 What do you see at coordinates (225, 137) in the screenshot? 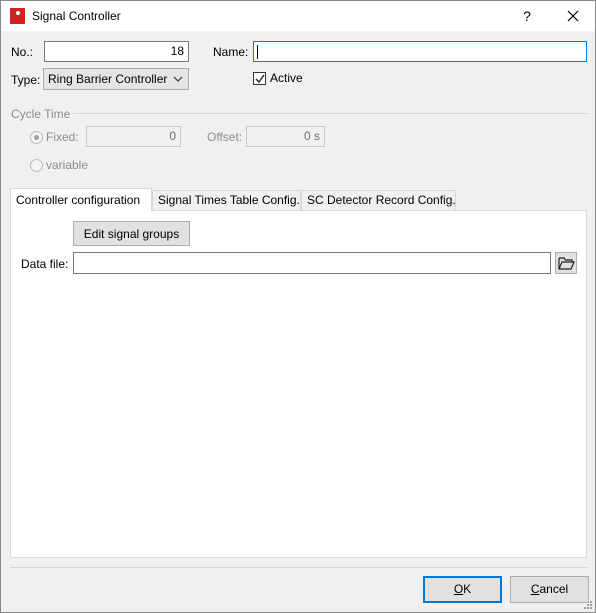
I see `offset-label: Offset:` at bounding box center [225, 137].